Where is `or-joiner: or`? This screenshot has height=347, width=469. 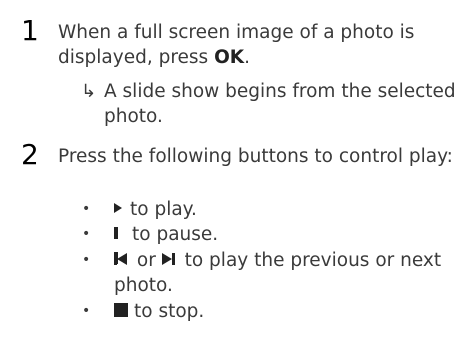 or-joiner: or is located at coordinates (146, 260).